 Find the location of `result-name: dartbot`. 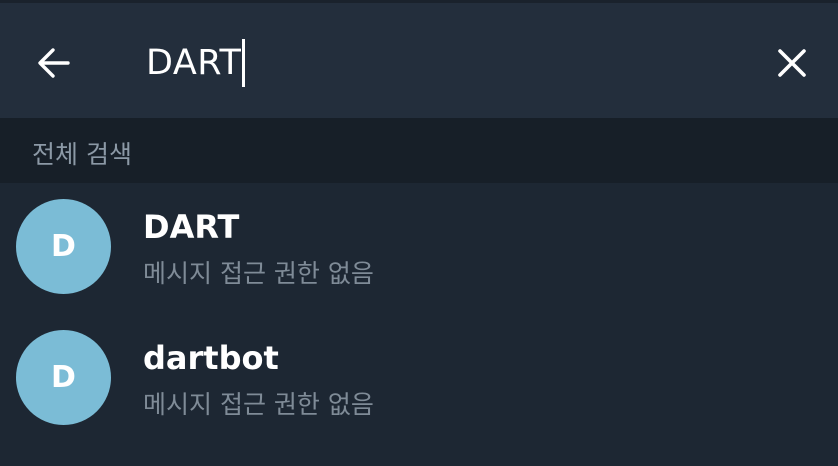

result-name: dartbot is located at coordinates (211, 358).